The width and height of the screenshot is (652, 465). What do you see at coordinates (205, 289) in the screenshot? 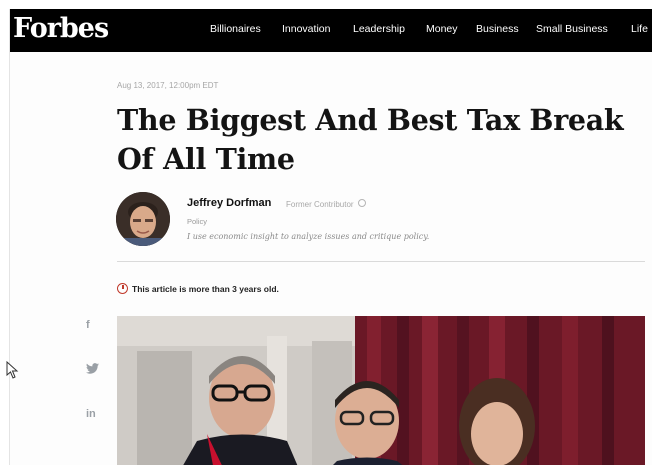
I see `age-notice-text: This article is more than 3 years old.` at bounding box center [205, 289].